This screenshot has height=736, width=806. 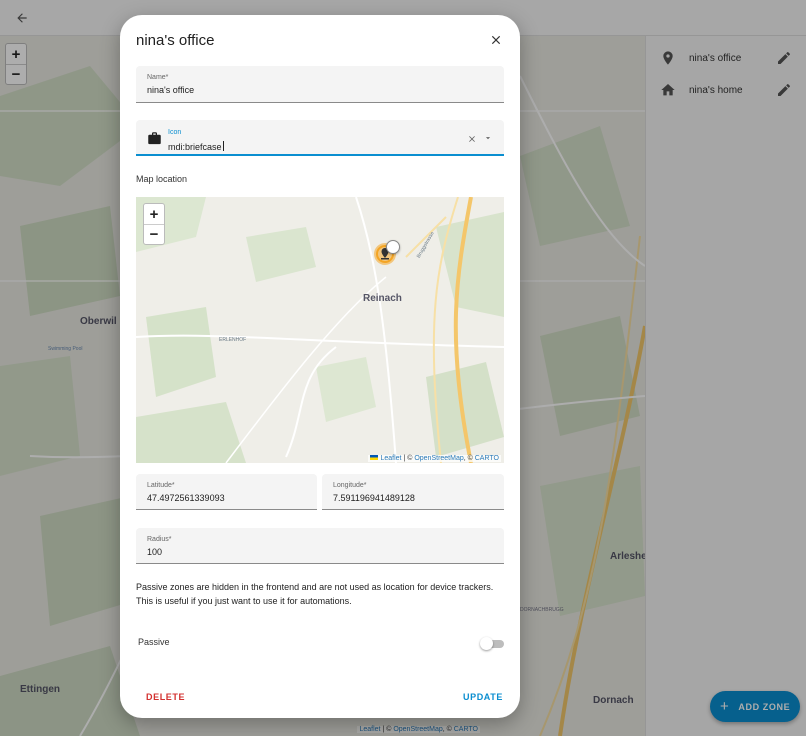 I want to click on osm-link: OpenStreetMap, so click(x=438, y=458).